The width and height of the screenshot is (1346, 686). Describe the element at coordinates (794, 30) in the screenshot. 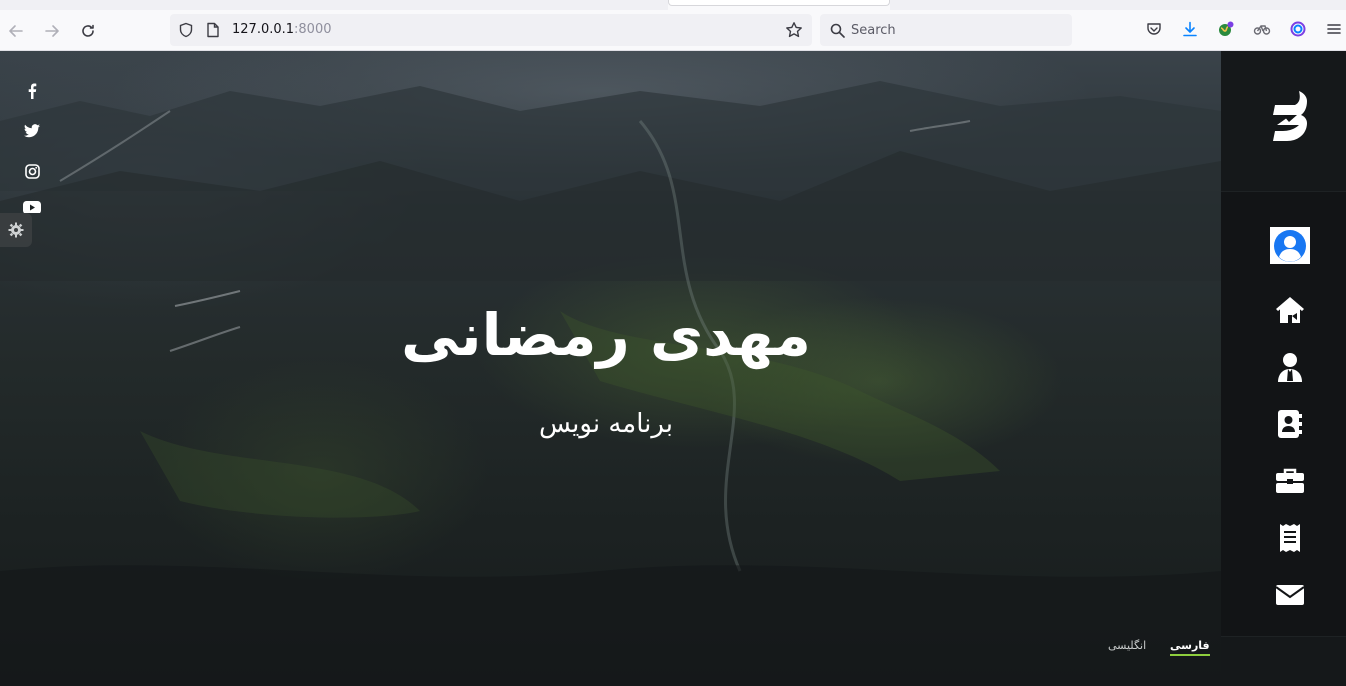

I see `bookmark-star-icon` at that location.